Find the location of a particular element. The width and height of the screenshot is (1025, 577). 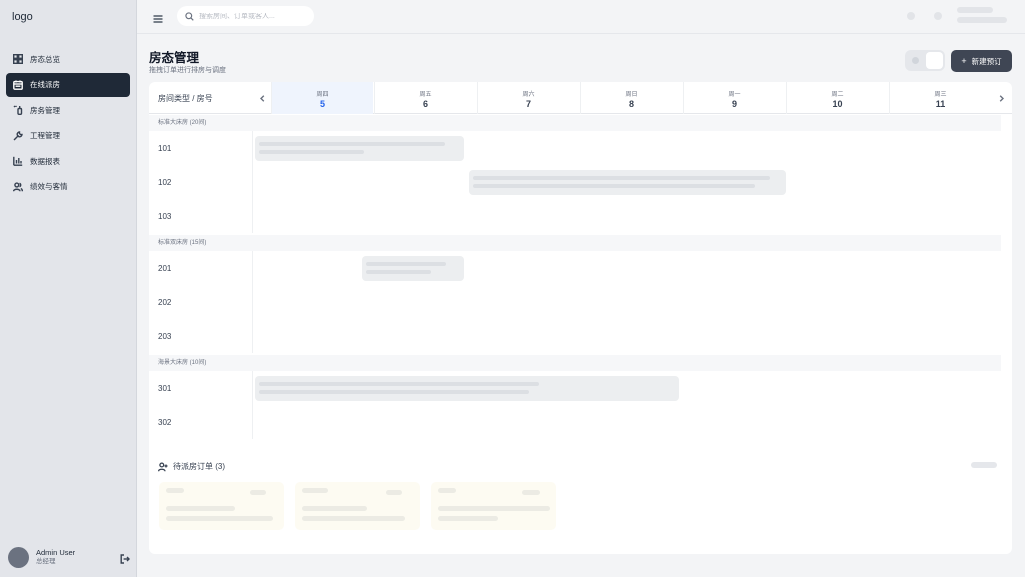

sidebar-item-engineering: 工程管理 is located at coordinates (68, 136).